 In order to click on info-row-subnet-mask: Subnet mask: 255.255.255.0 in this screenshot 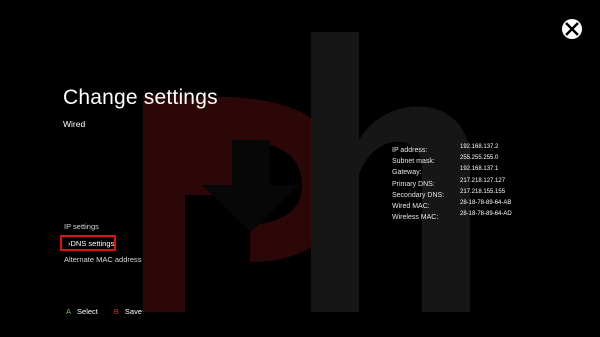, I will do `click(445, 159)`.